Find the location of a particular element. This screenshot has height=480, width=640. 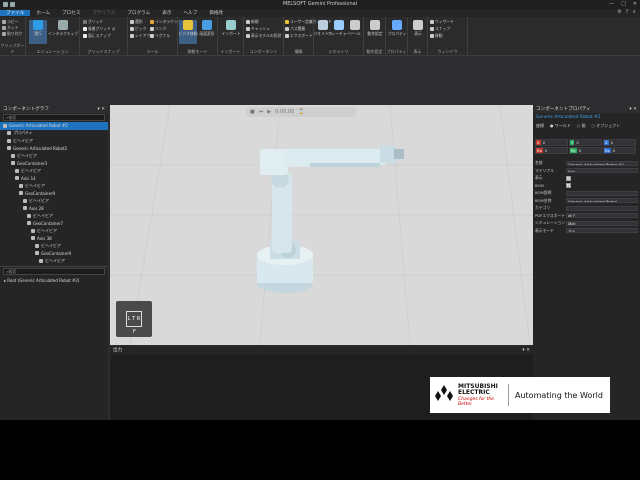

property-value: 静的 is located at coordinates (602, 223).